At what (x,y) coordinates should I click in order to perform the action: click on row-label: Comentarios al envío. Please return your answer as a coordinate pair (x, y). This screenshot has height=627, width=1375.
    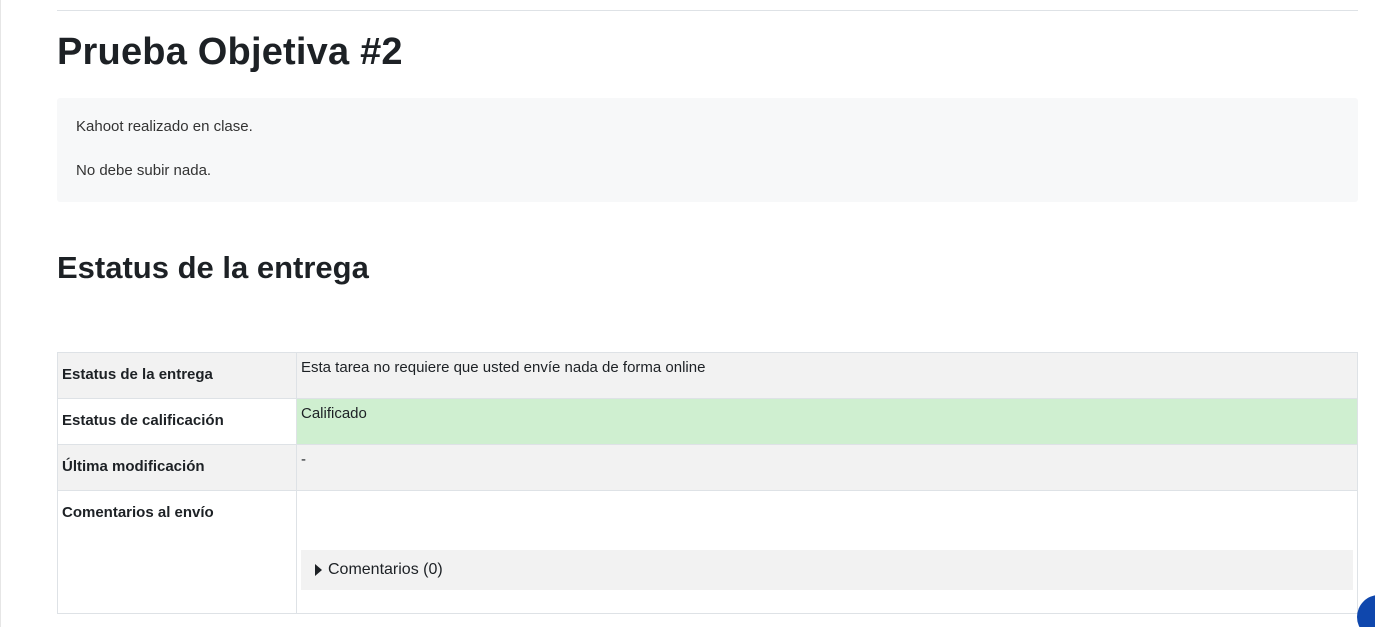
    Looking at the image, I should click on (177, 552).